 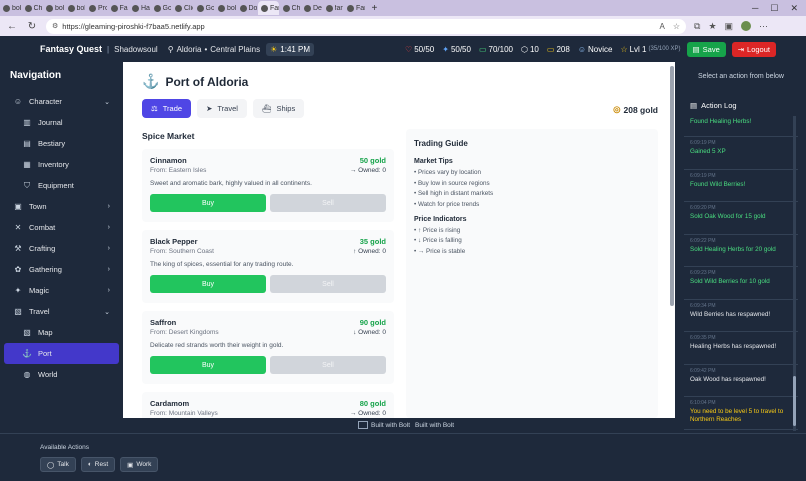 What do you see at coordinates (753, 49) in the screenshot?
I see `logout-button: ⇥ Logout` at bounding box center [753, 49].